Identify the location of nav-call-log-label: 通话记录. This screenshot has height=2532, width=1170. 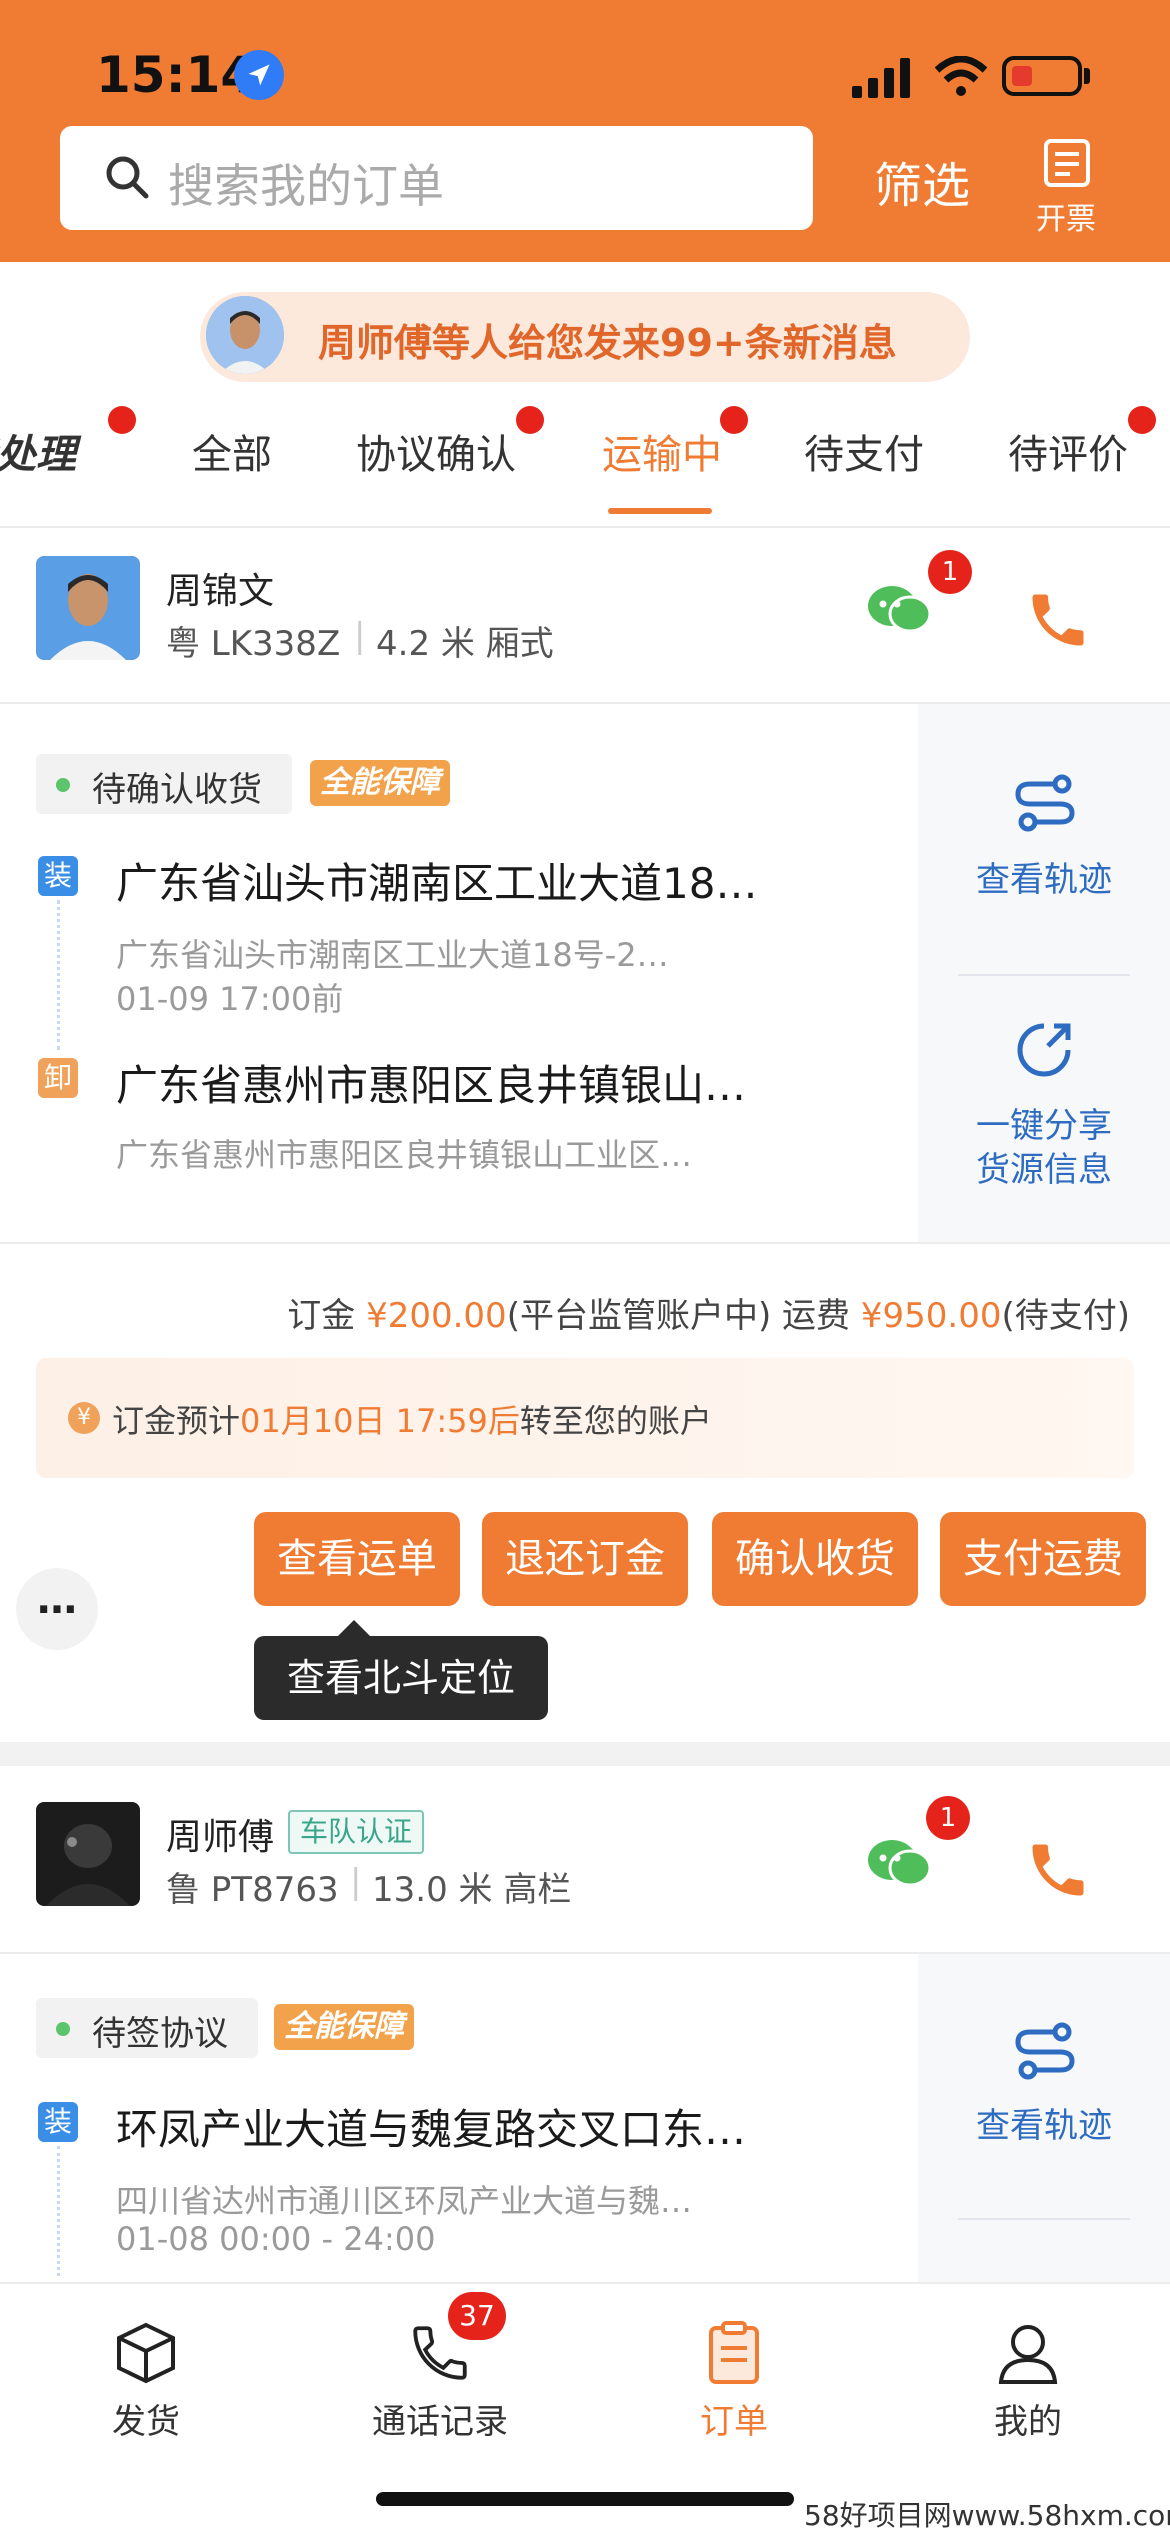
(440, 2422).